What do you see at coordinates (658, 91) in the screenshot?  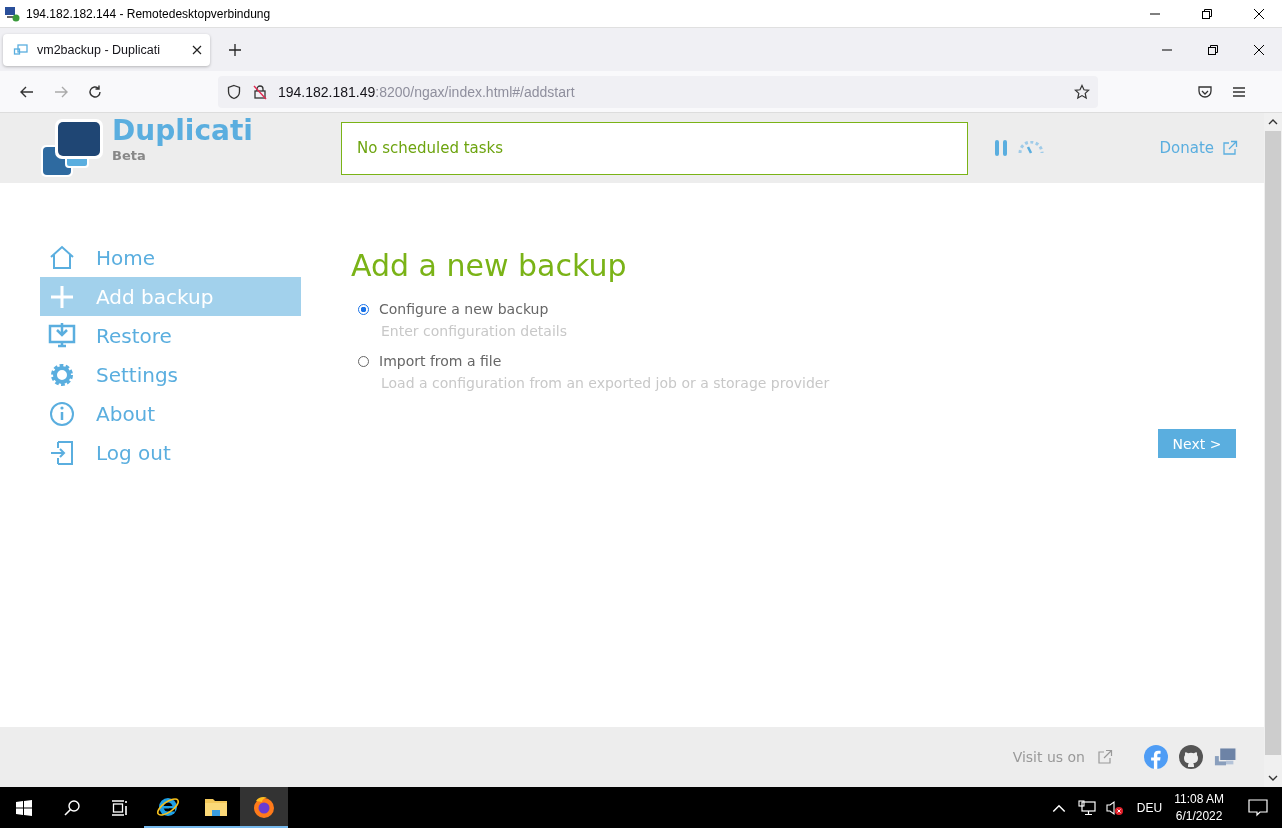 I see `address-field: 194.182.181.49:8200/ngax/index.html#/addstart` at bounding box center [658, 91].